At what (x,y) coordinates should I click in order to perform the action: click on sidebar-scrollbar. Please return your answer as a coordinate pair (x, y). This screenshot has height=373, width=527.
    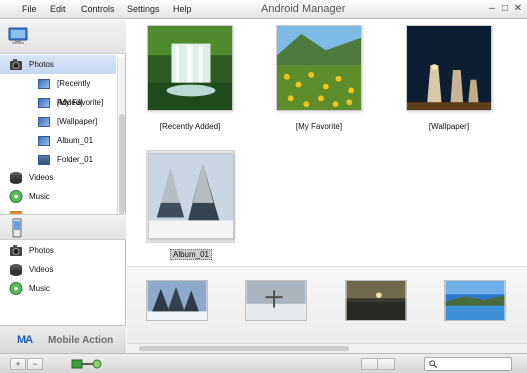
    Looking at the image, I should click on (121, 145).